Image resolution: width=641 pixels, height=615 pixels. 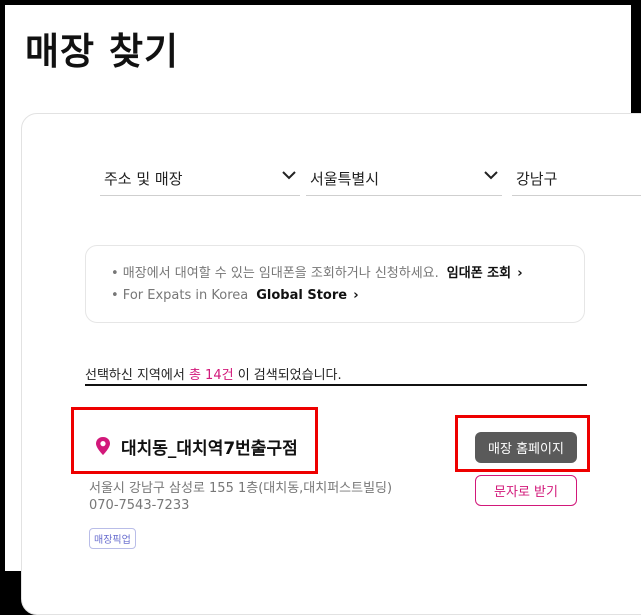 I want to click on city-value: 서울특별시, so click(x=345, y=179).